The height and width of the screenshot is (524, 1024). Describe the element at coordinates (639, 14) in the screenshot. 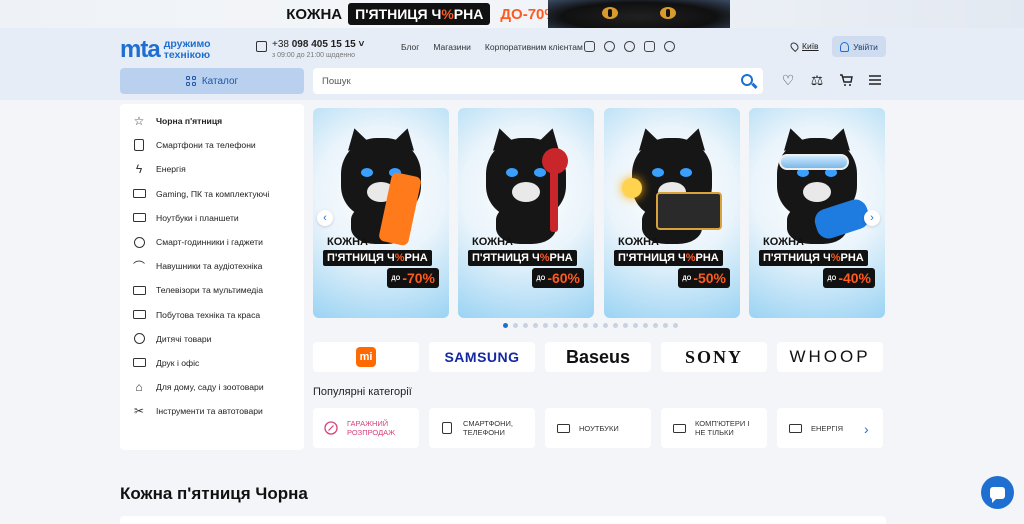

I see `promo-cat-image` at that location.